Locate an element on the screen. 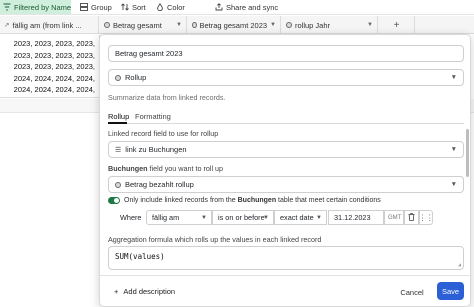 The image size is (474, 307). linked-record-icon: ☰ is located at coordinates (118, 149).